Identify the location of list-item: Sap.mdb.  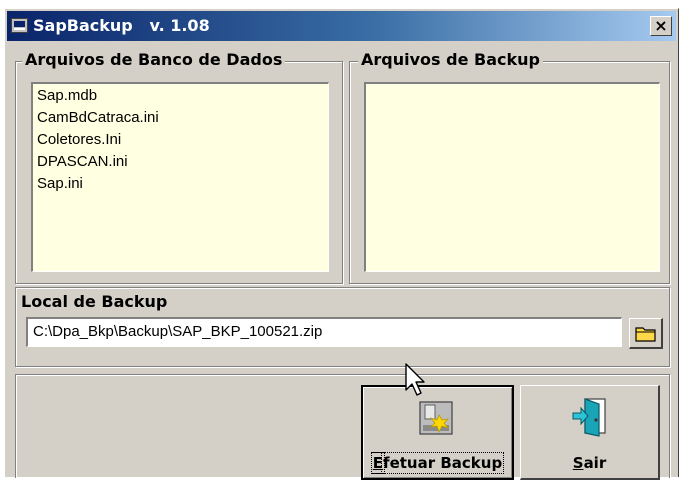
(180, 96).